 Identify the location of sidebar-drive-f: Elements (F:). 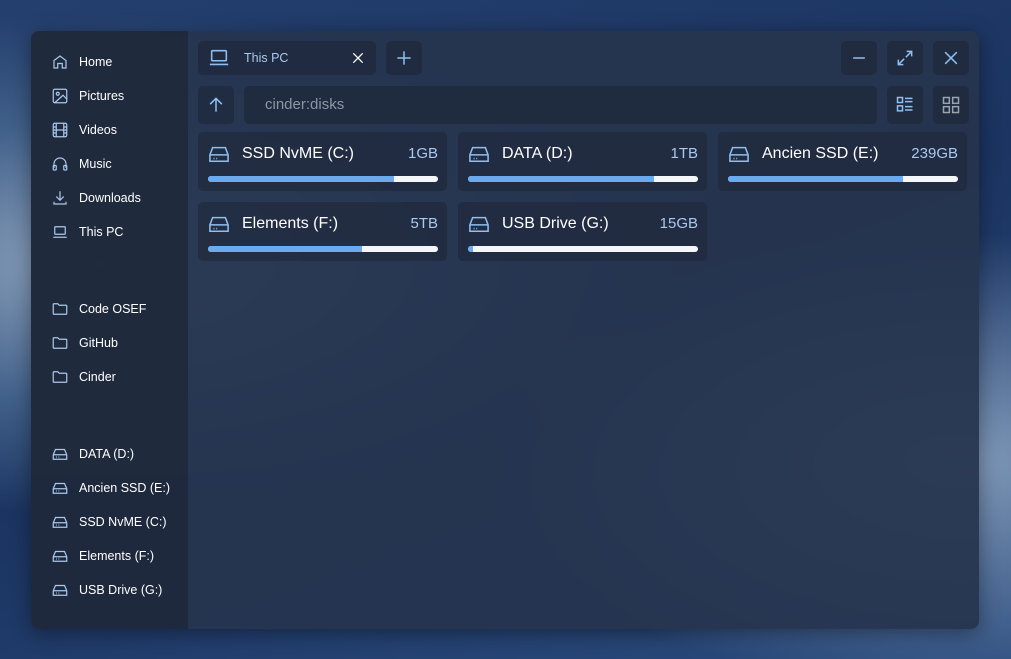
(102, 556).